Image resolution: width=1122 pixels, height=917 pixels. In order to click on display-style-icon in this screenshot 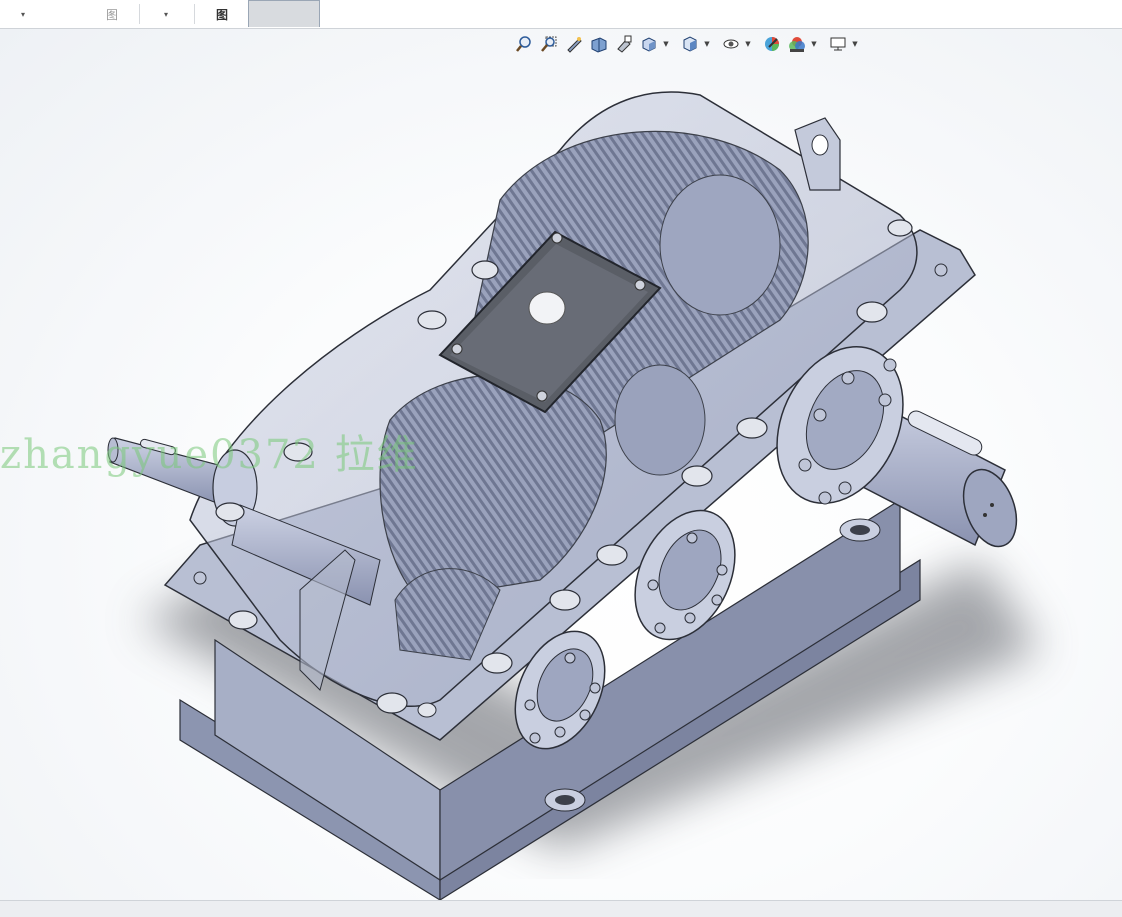, I will do `click(690, 44)`.